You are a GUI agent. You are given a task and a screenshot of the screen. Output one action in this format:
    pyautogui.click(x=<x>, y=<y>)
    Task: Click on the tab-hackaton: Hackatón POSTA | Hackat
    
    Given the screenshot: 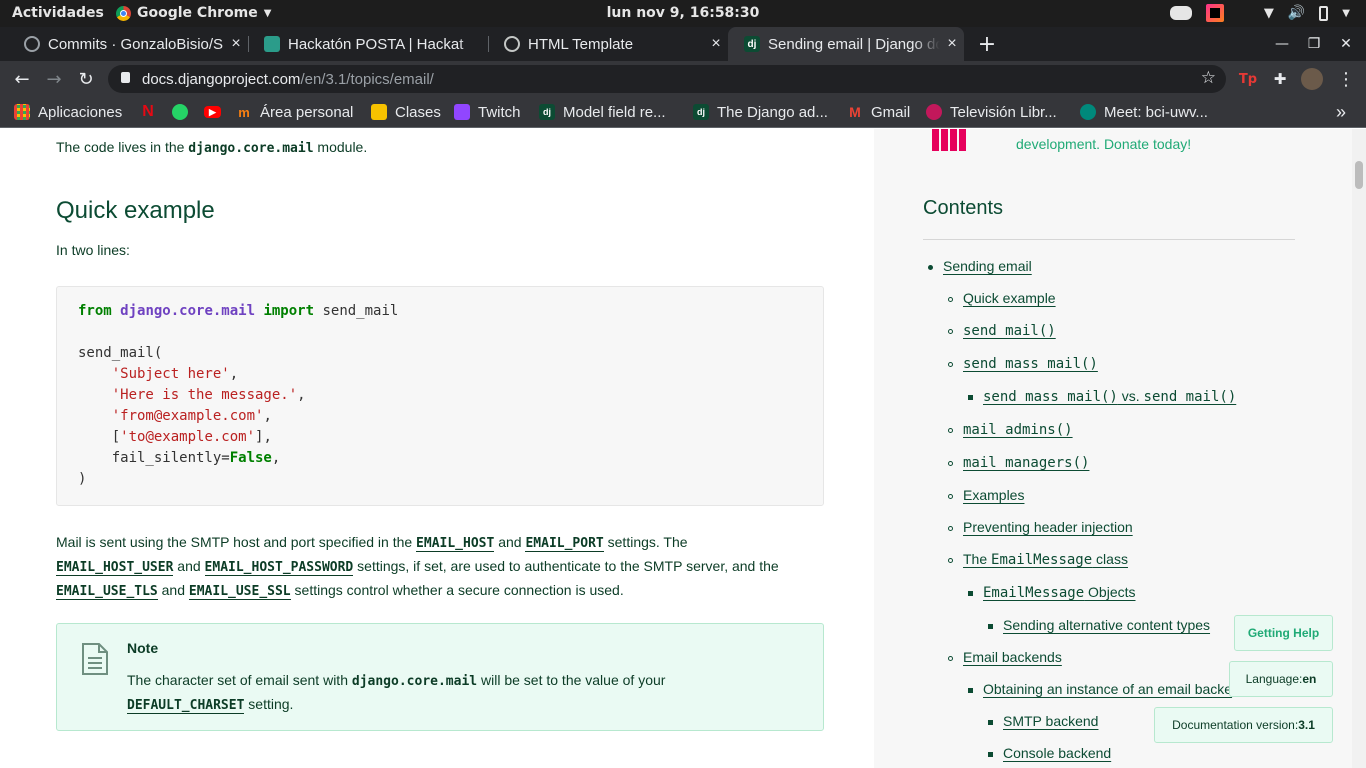 What is the action you would take?
    pyautogui.click(x=368, y=44)
    